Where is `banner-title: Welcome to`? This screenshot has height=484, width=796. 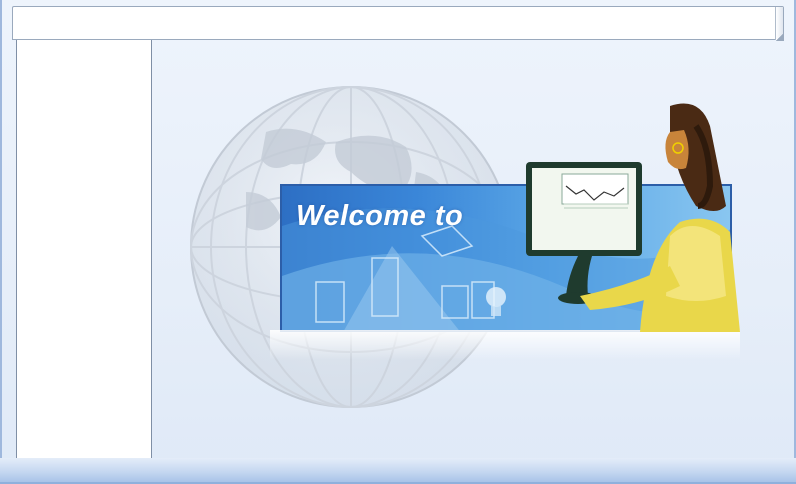
banner-title: Welcome to is located at coordinates (380, 216).